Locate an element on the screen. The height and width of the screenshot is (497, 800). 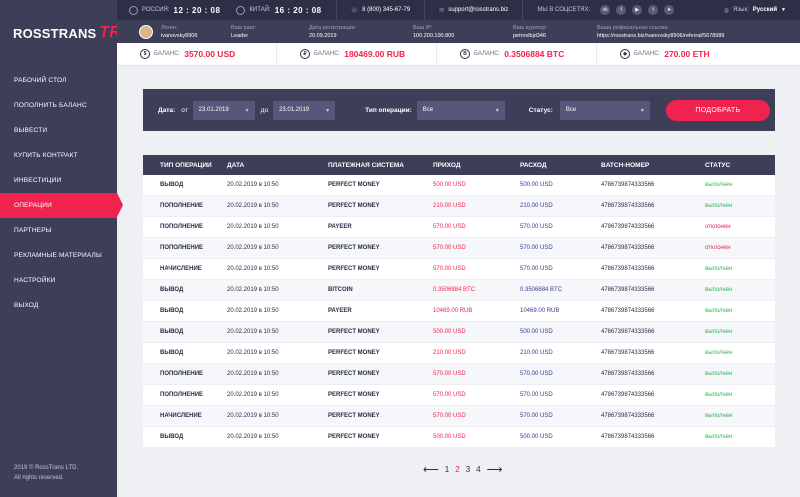
type-label: Тип операции: is located at coordinates (388, 110).